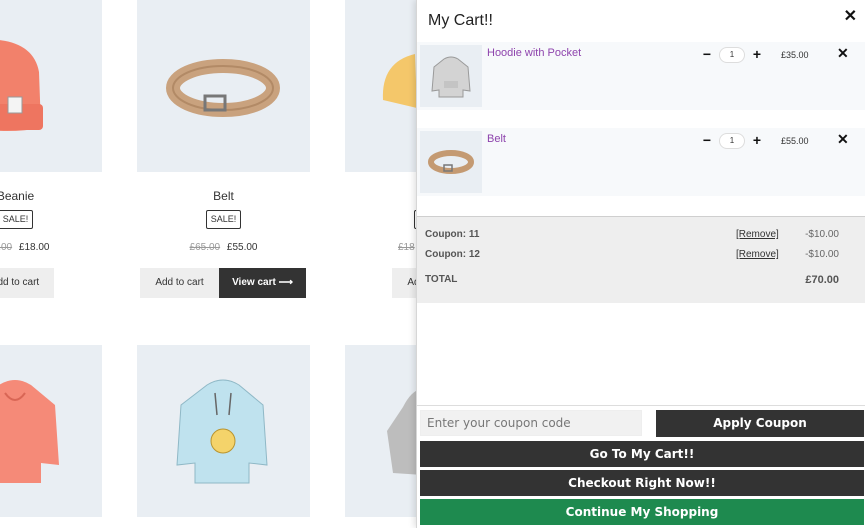  I want to click on total-label: TOTAL, so click(441, 279).